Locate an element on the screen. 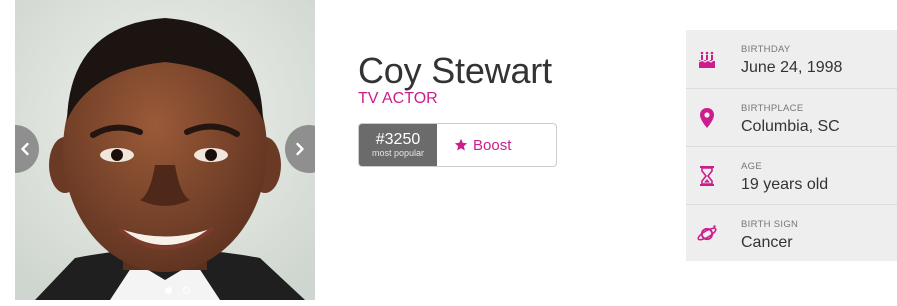 The image size is (897, 306). cake-icon is located at coordinates (707, 59).